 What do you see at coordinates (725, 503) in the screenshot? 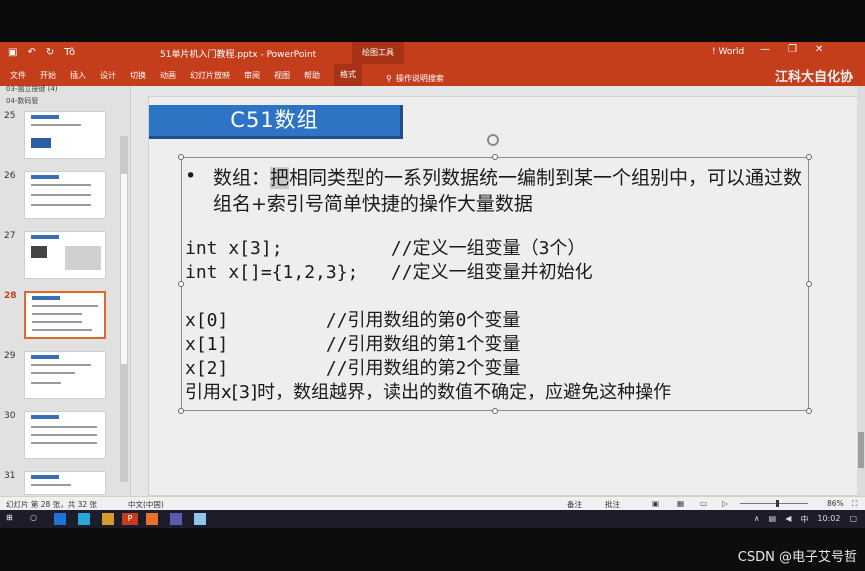
I see `slideshow-icon: ▷` at bounding box center [725, 503].